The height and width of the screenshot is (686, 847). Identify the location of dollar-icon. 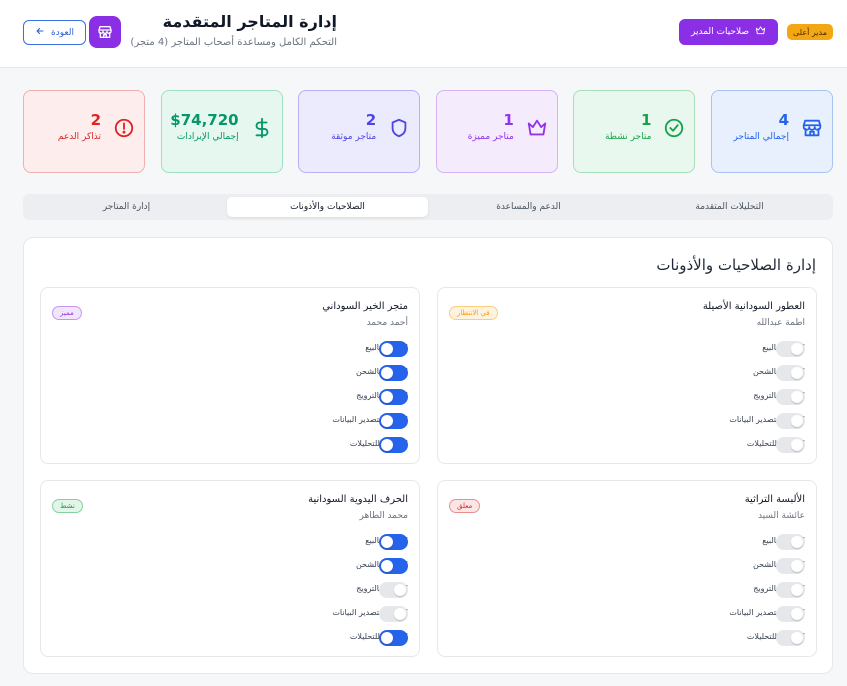
(262, 128).